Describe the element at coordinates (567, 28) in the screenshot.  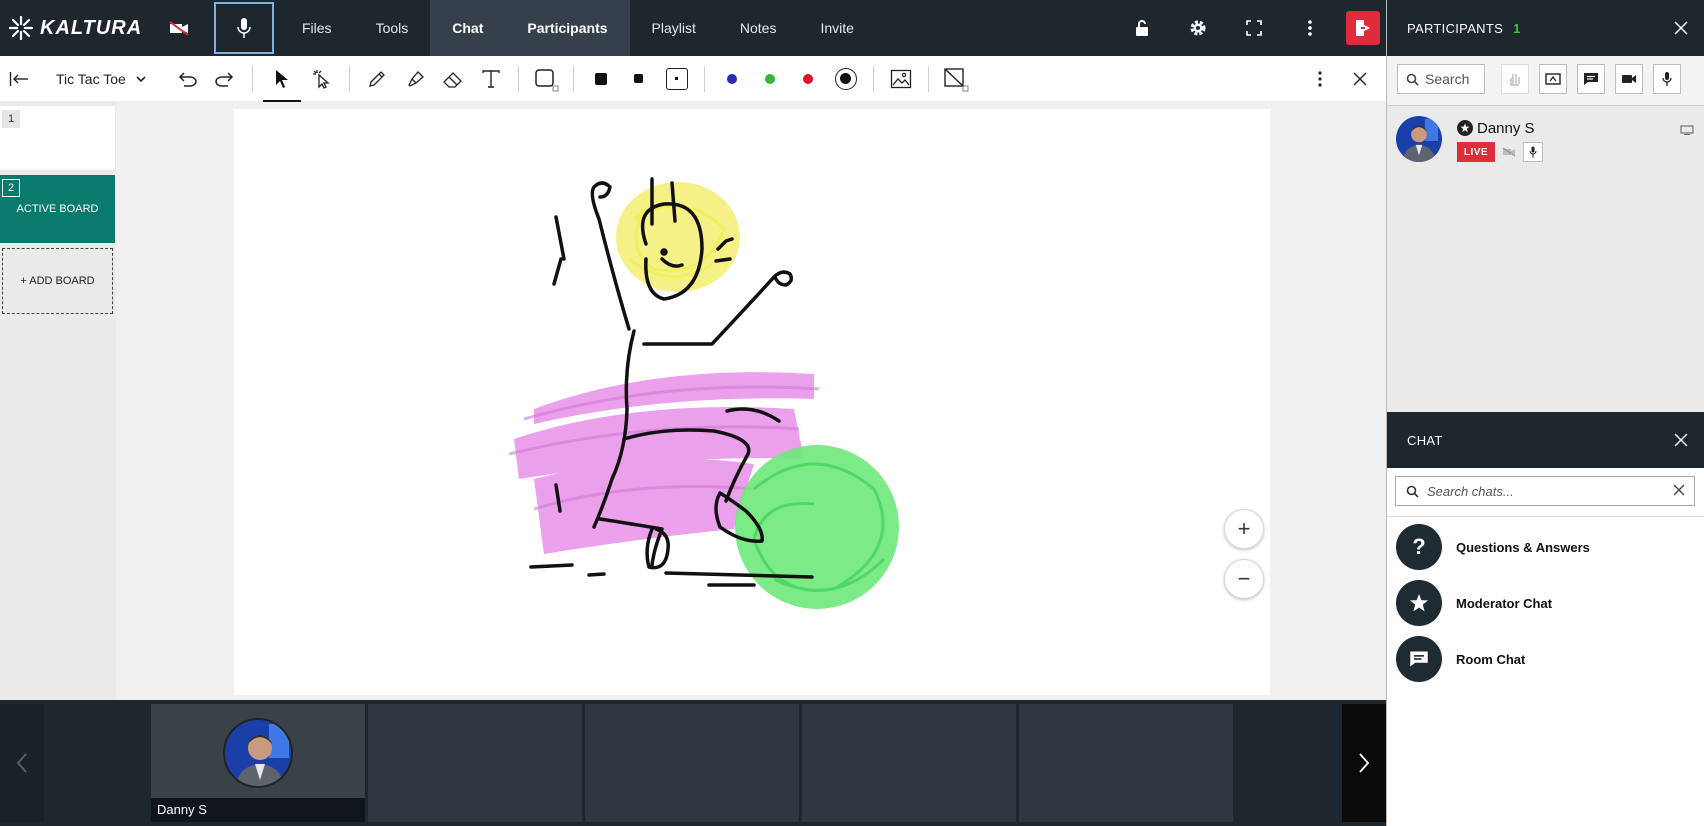
I see `tab-participants: Participants` at that location.